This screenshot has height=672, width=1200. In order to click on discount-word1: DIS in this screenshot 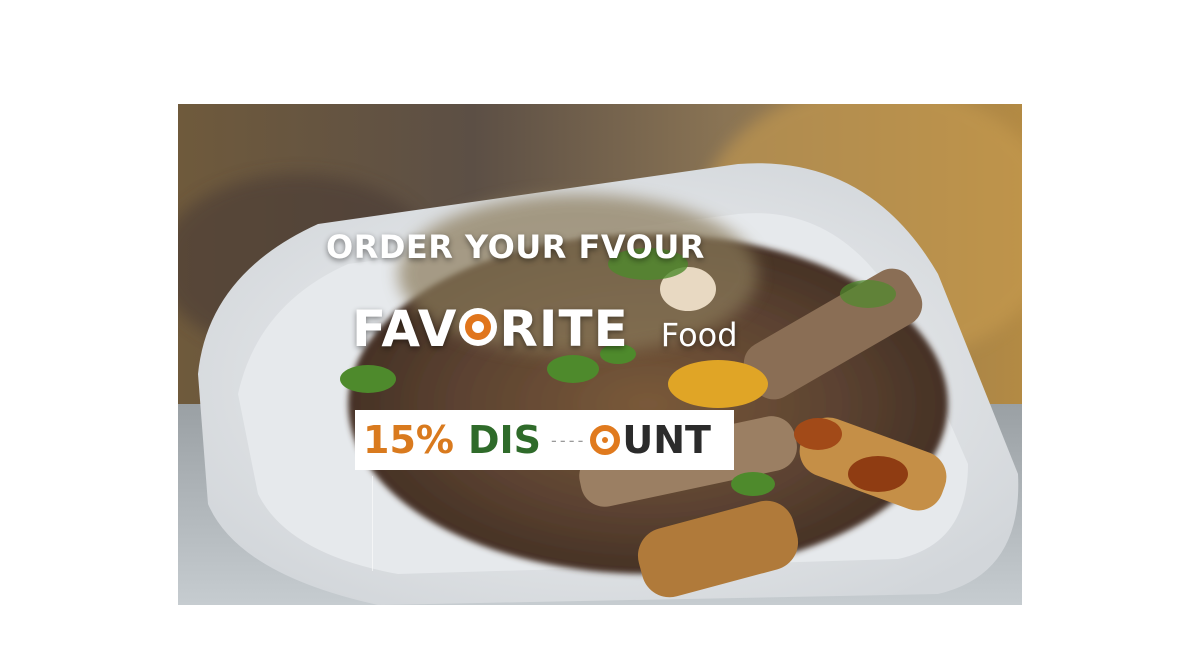, I will do `click(504, 440)`.